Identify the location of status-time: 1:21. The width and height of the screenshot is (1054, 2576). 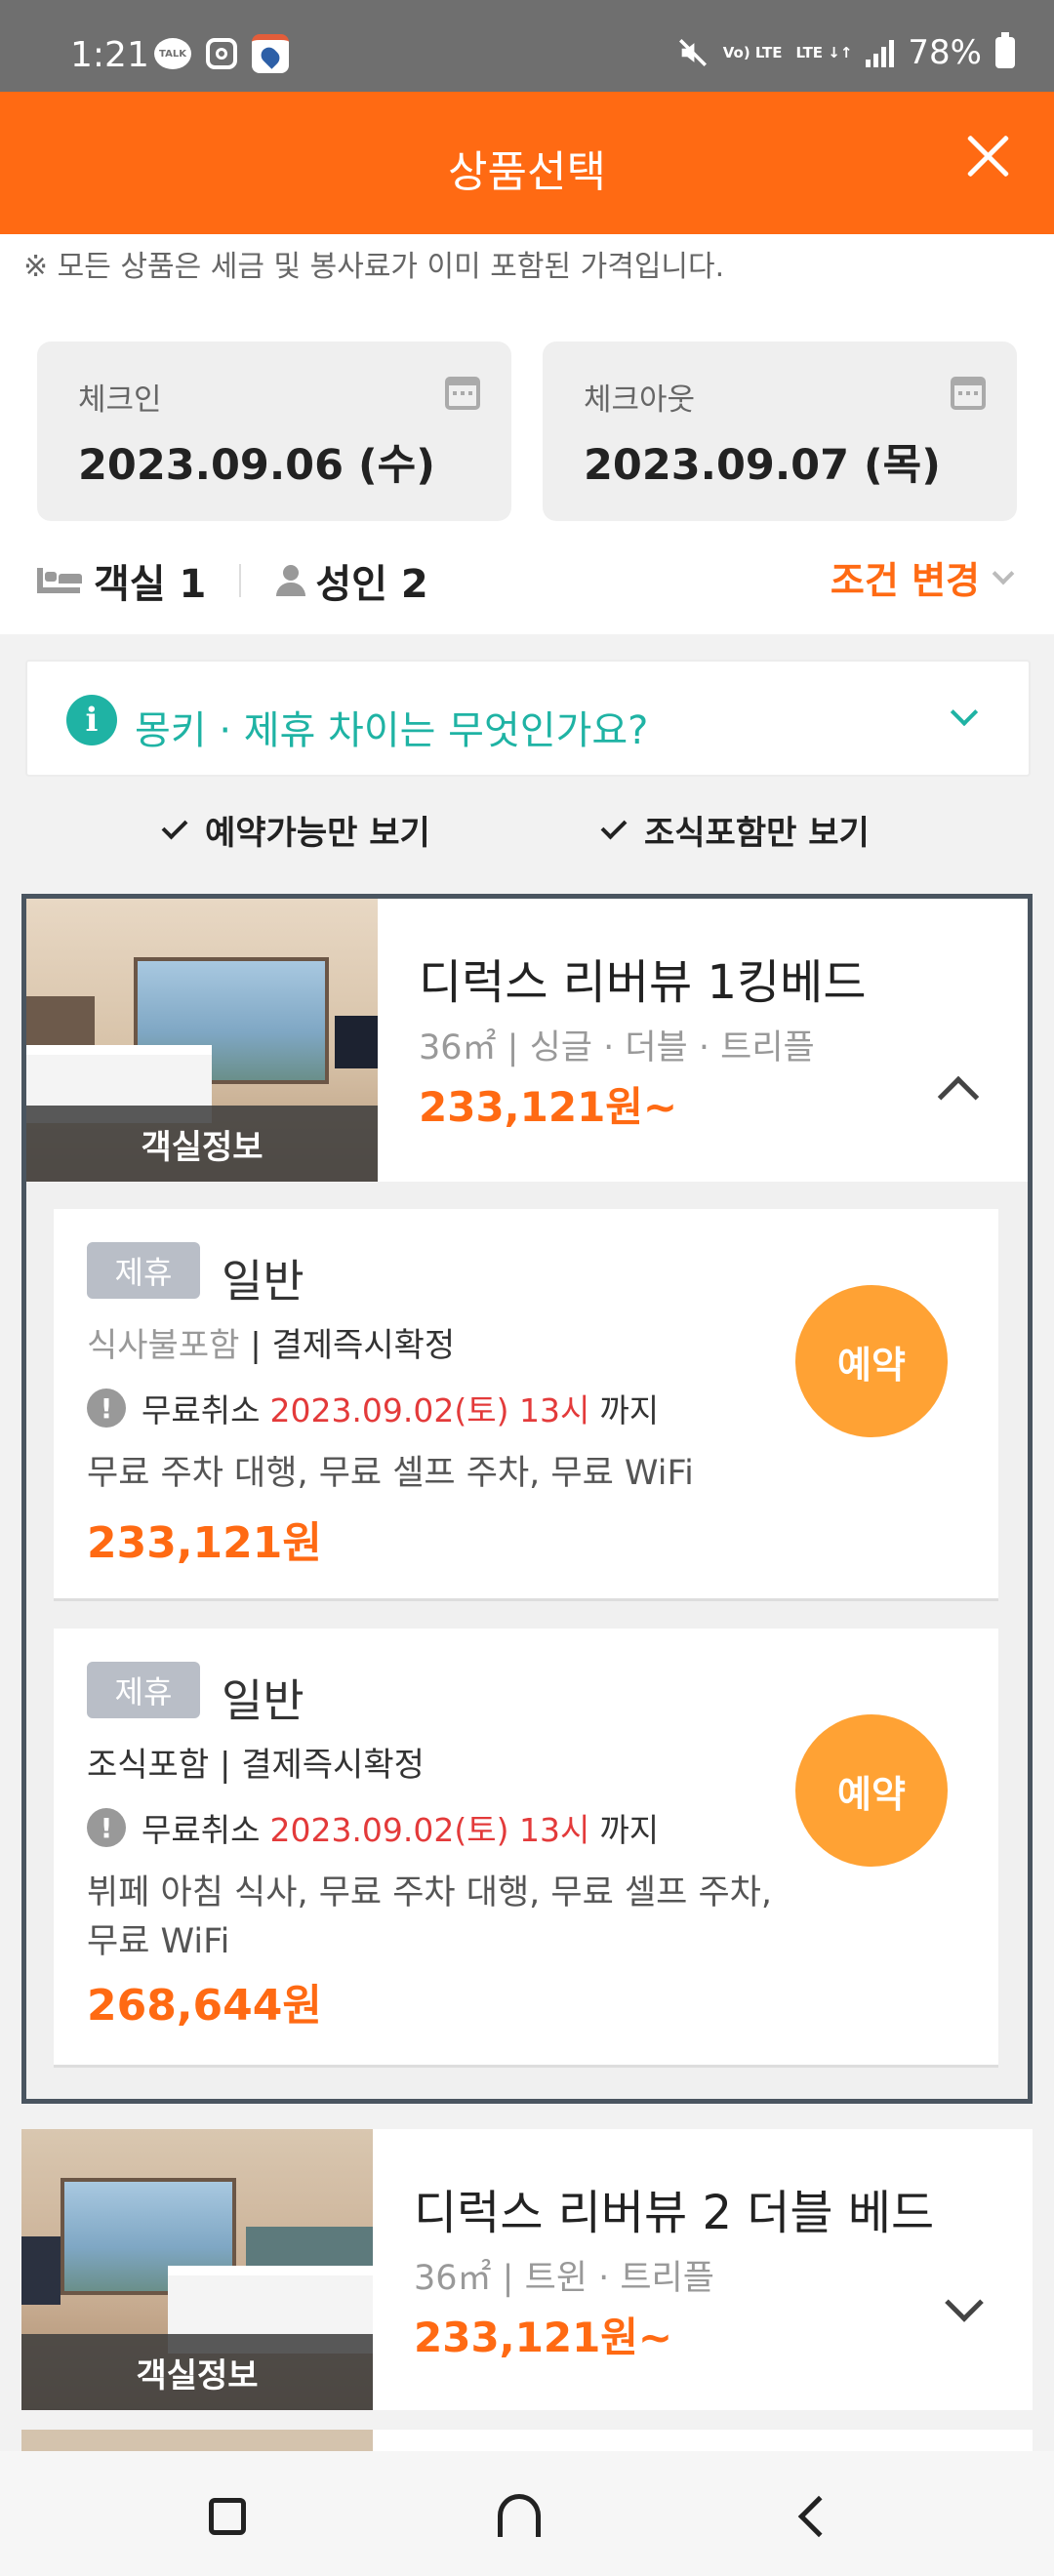
(110, 55).